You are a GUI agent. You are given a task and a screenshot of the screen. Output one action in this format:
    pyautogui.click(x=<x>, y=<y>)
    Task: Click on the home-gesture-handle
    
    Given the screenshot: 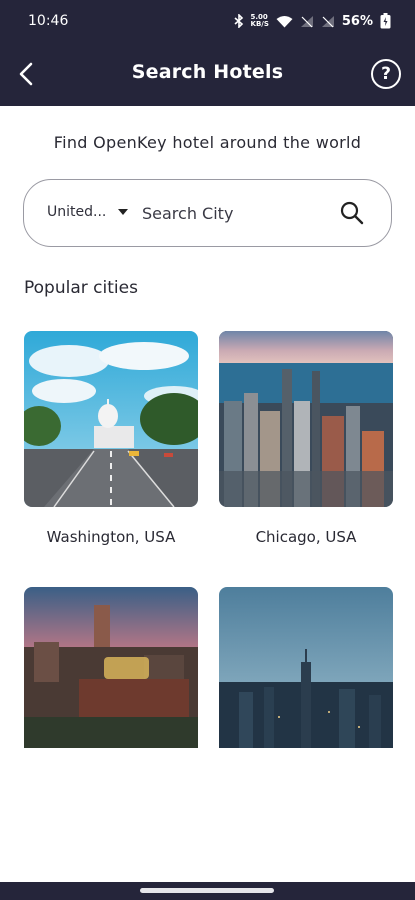 What is the action you would take?
    pyautogui.click(x=207, y=890)
    